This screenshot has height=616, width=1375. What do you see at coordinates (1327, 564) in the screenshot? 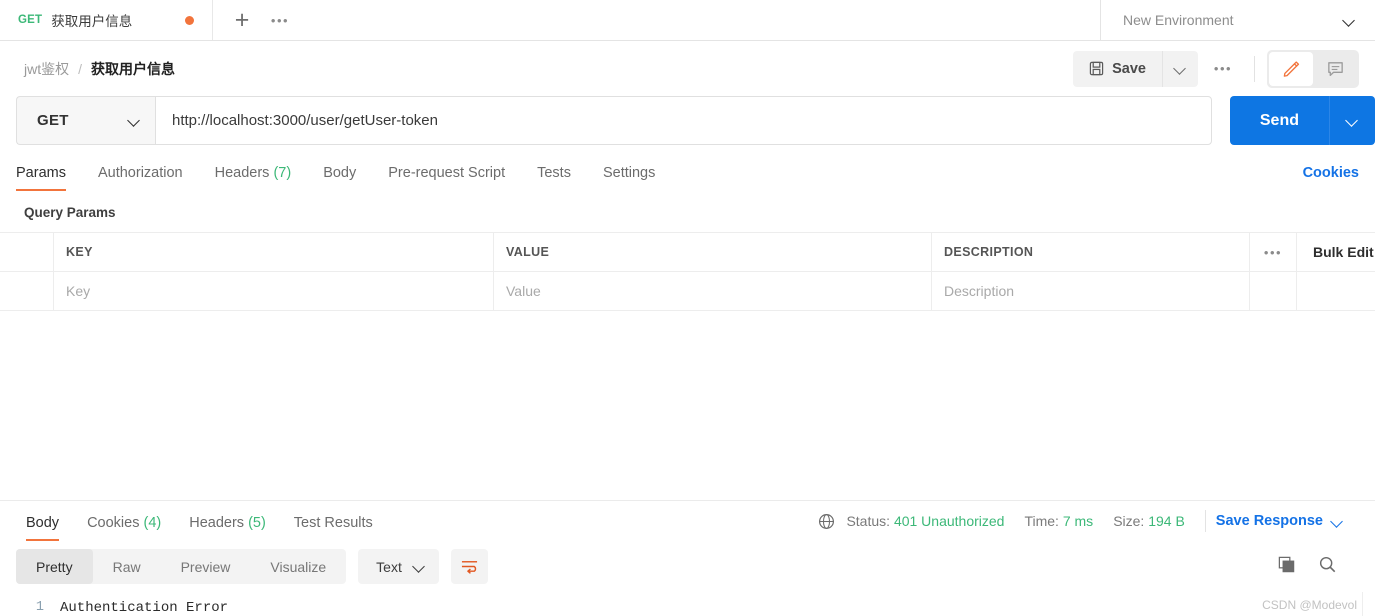
I see `search-icon` at bounding box center [1327, 564].